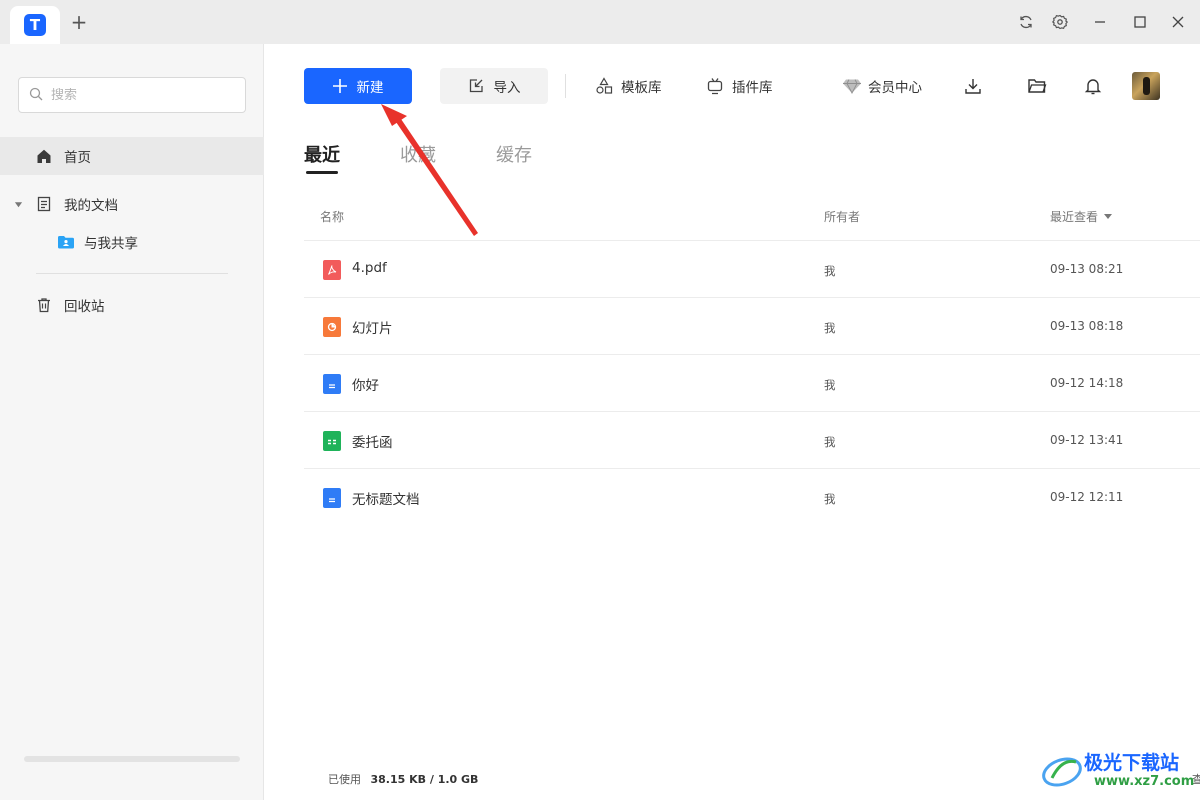  I want to click on search-input, so click(141, 95).